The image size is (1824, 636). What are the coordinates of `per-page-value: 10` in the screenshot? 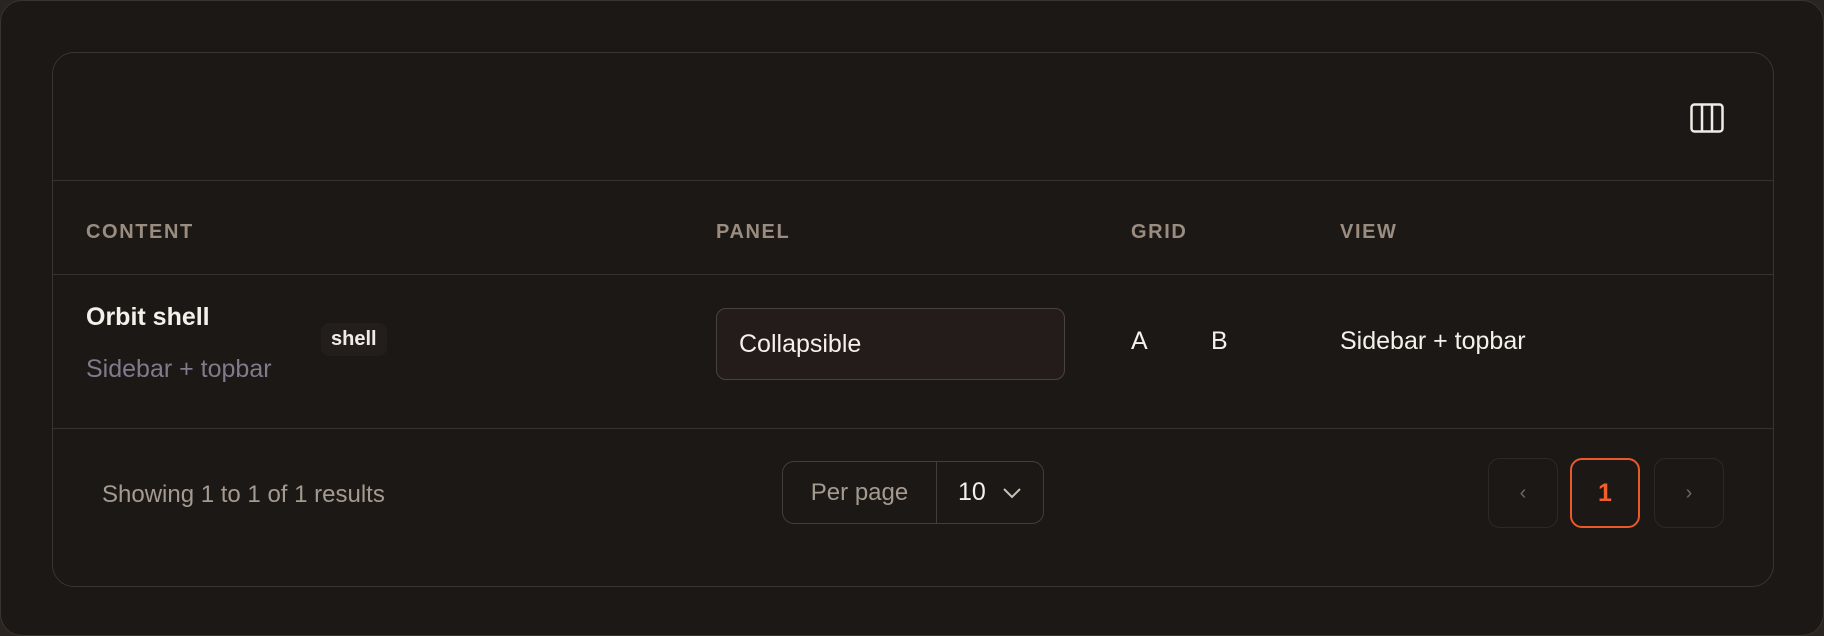 It's located at (972, 492).